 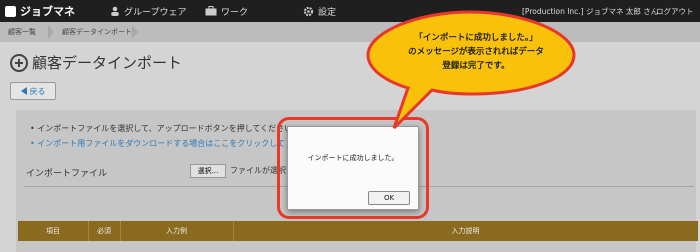 What do you see at coordinates (476, 38) in the screenshot?
I see `callout-line: 「インポートに成功しました。」` at bounding box center [476, 38].